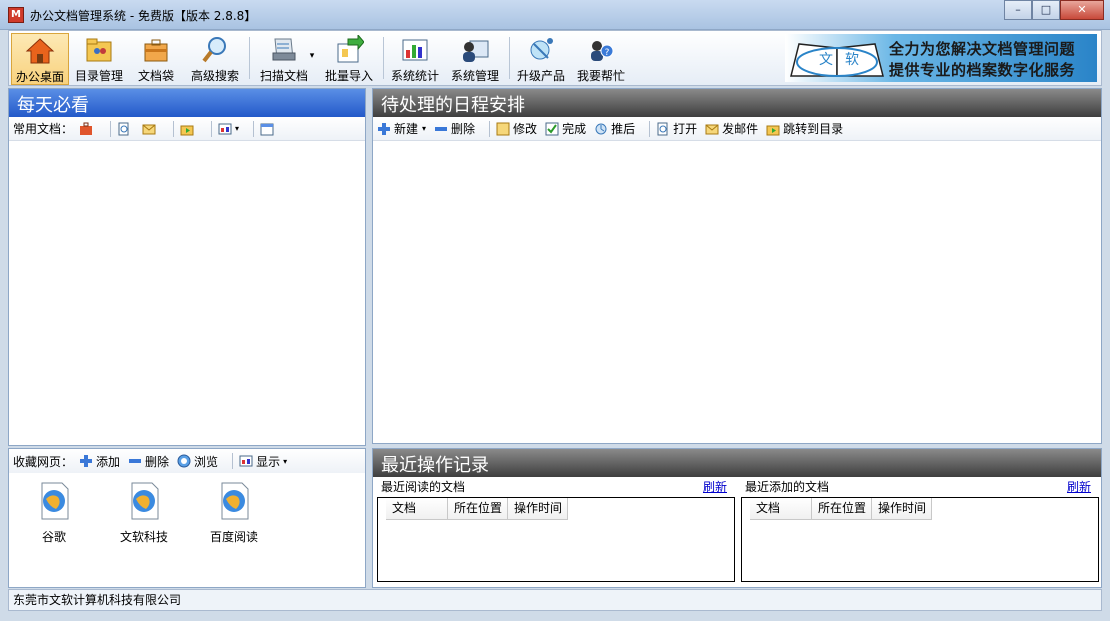  Describe the element at coordinates (157, 461) in the screenshot. I see `favorite-delete-label: 删除` at that location.